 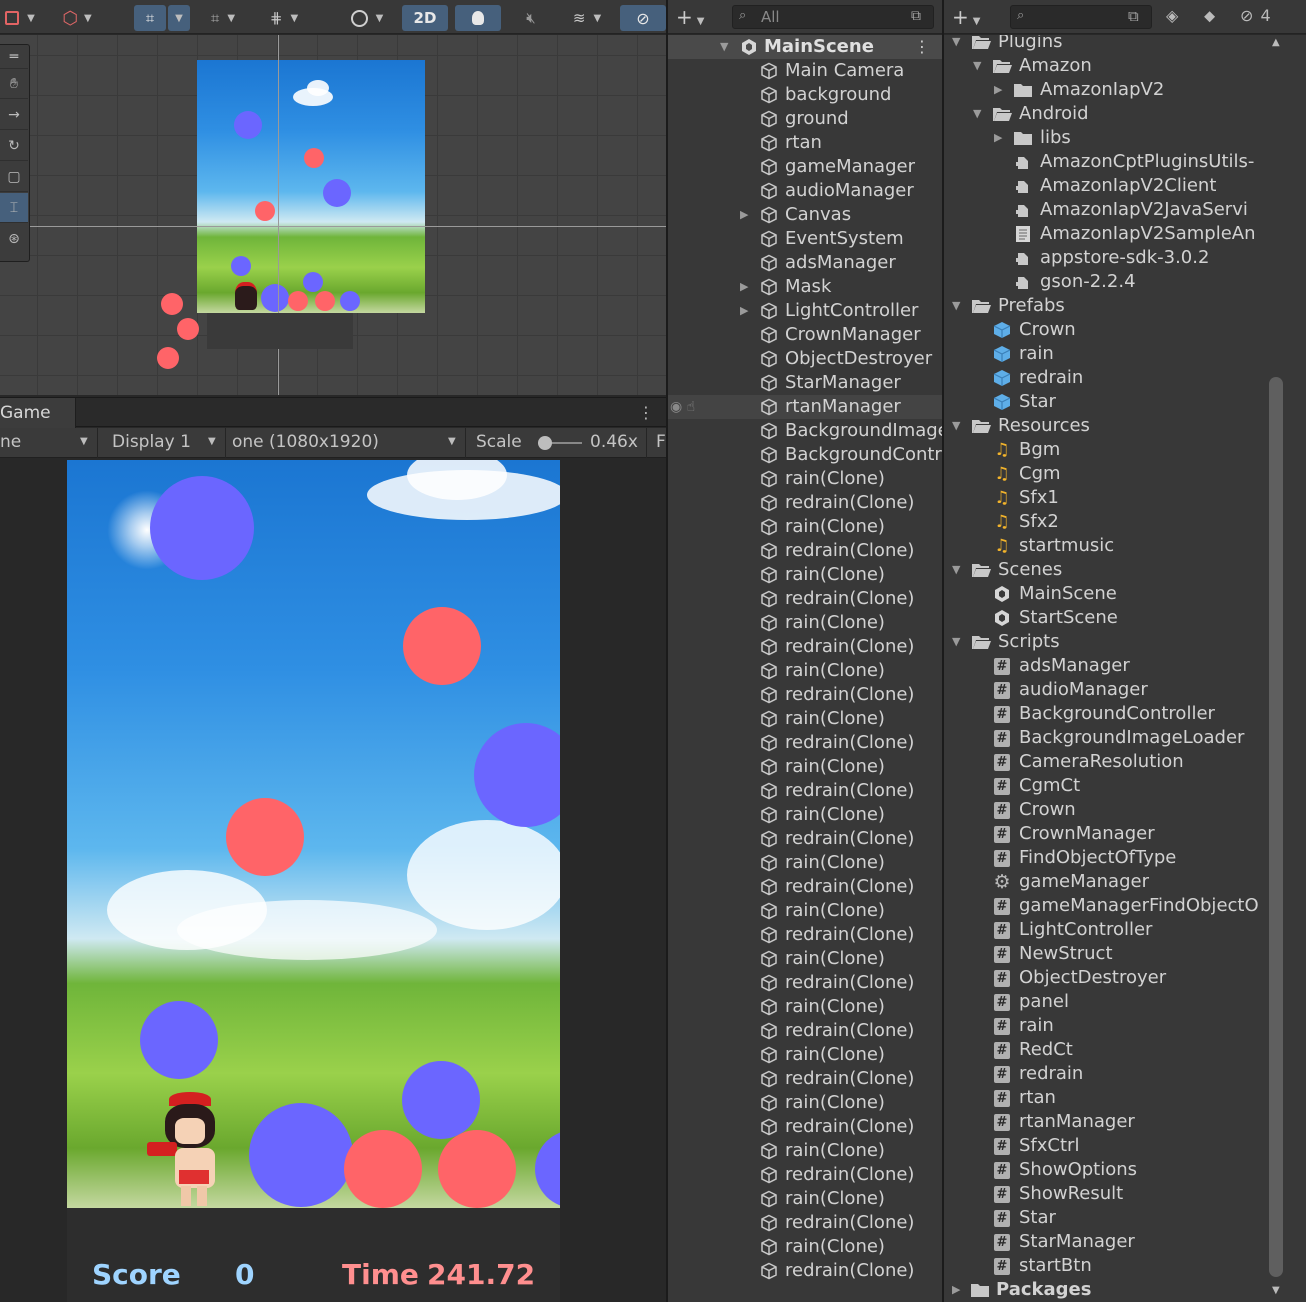 I want to click on rotate-tool: ↻, so click(x=14, y=146).